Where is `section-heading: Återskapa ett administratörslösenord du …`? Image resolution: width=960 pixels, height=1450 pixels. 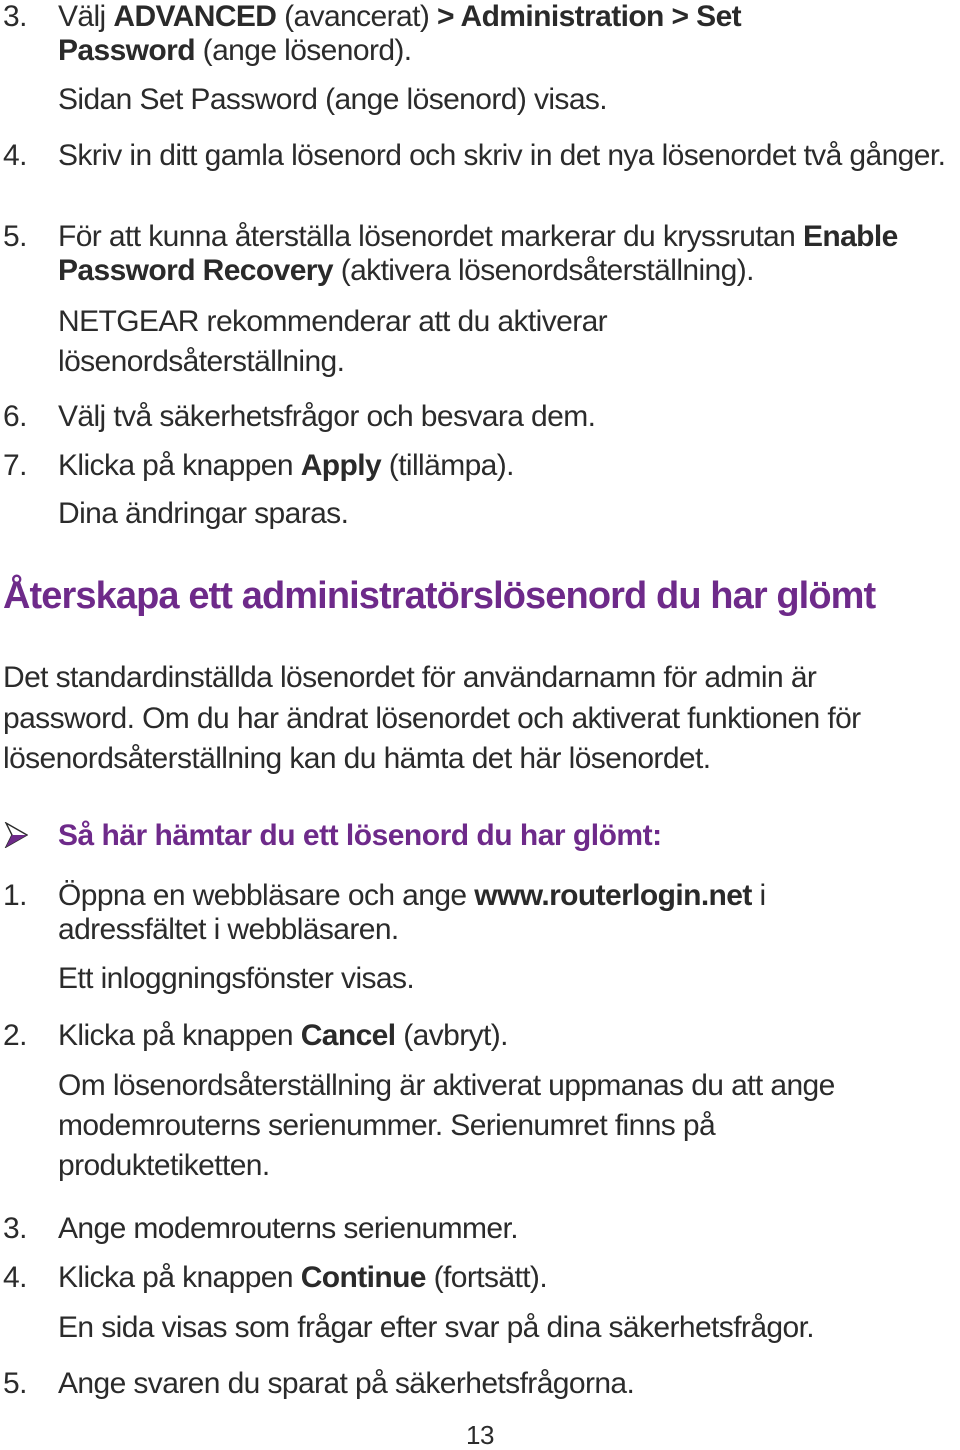 section-heading: Återskapa ett administratörslösenord du … is located at coordinates (439, 596).